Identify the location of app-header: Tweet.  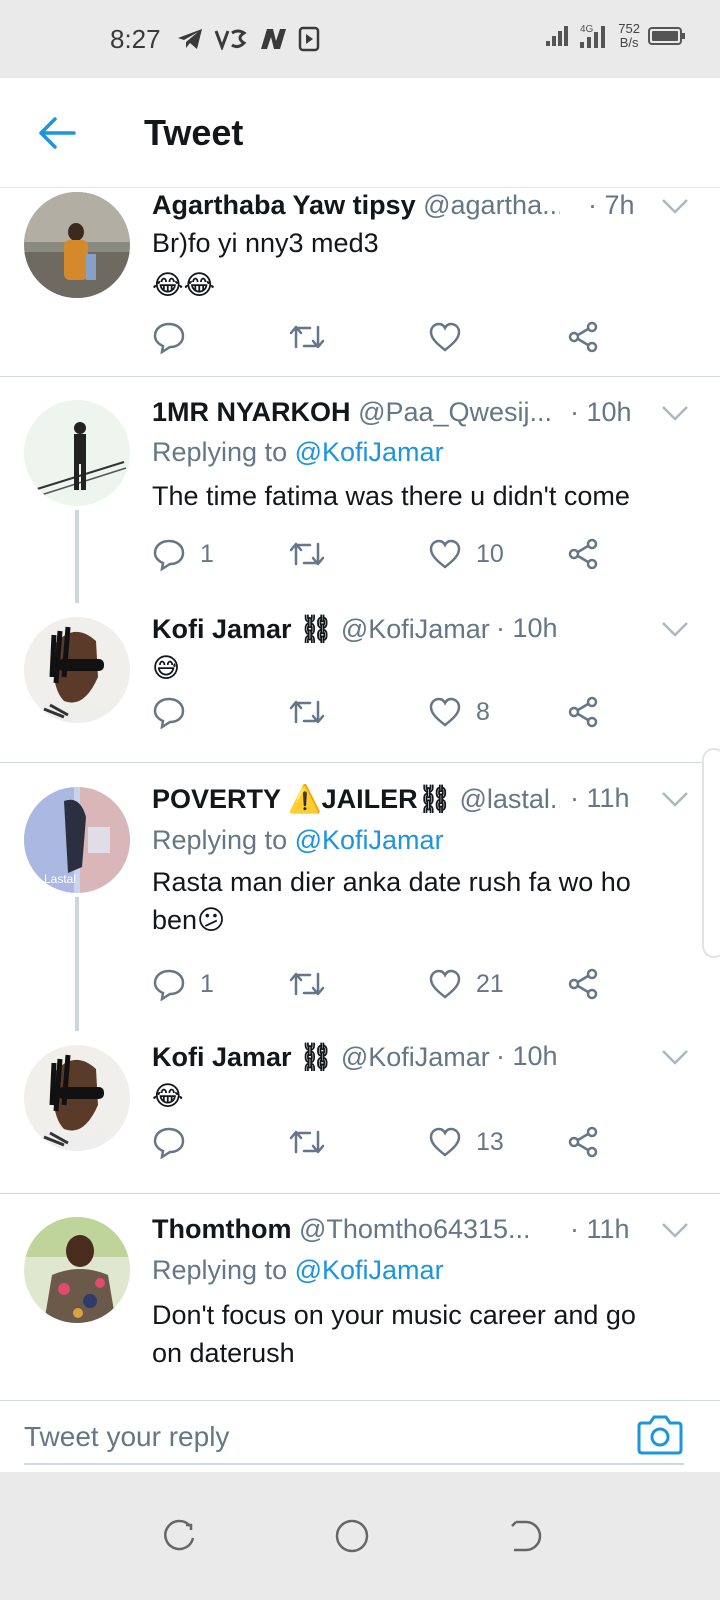
(360, 133).